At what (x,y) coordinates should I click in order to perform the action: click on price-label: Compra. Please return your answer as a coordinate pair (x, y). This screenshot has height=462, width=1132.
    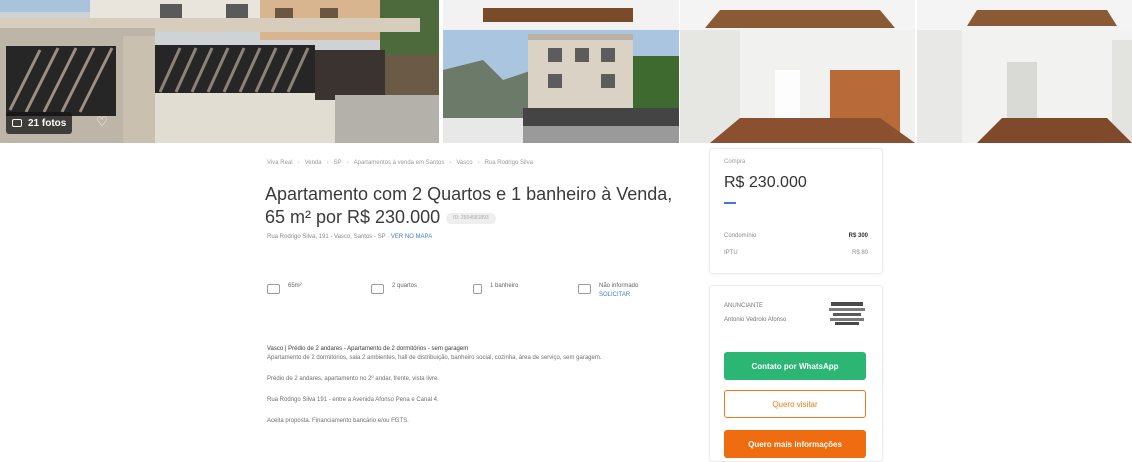
    Looking at the image, I should click on (735, 162).